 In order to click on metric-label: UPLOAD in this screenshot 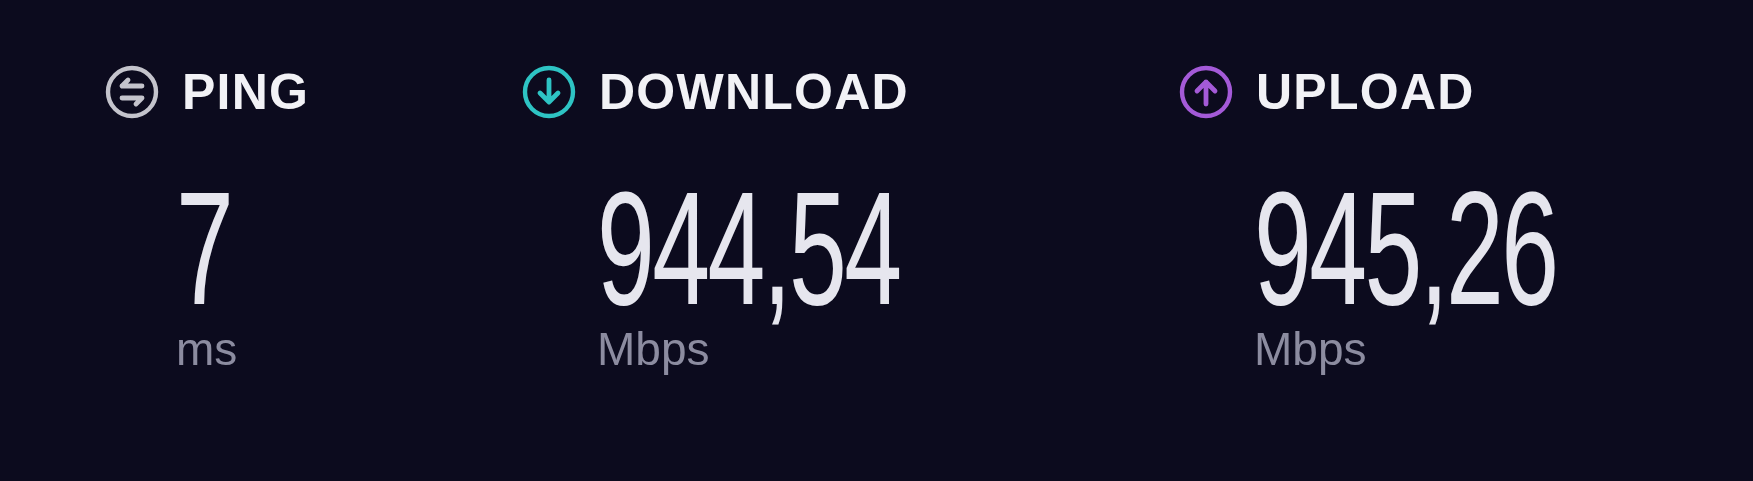, I will do `click(1365, 92)`.